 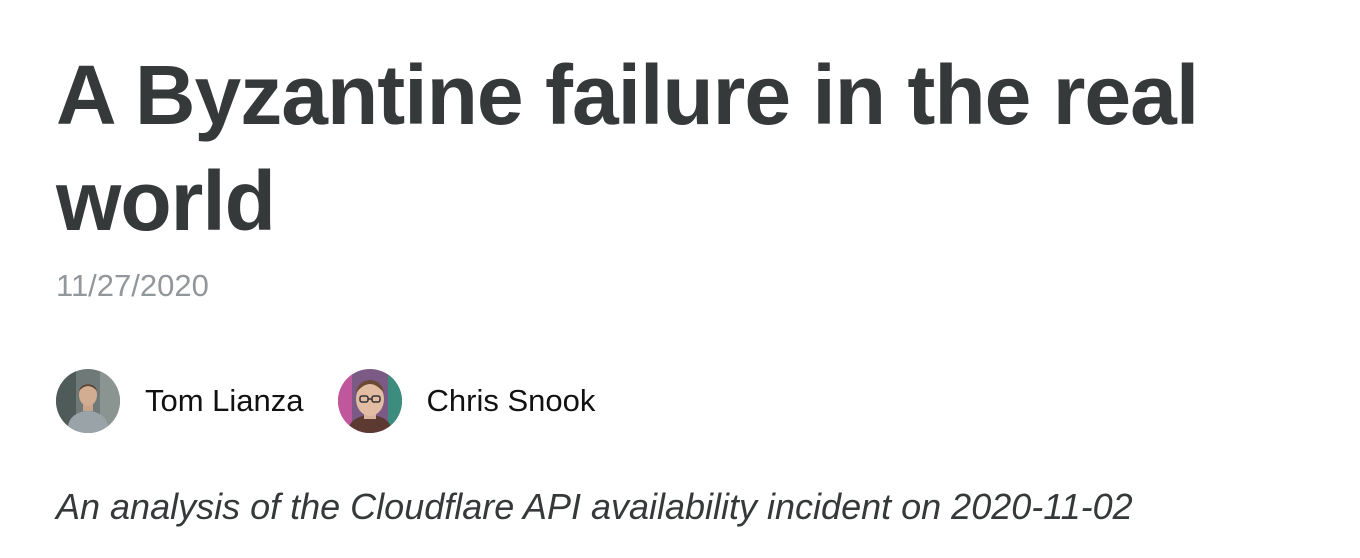 I want to click on author-list: Tom Lianza Chris Snook, so click(x=342, y=401).